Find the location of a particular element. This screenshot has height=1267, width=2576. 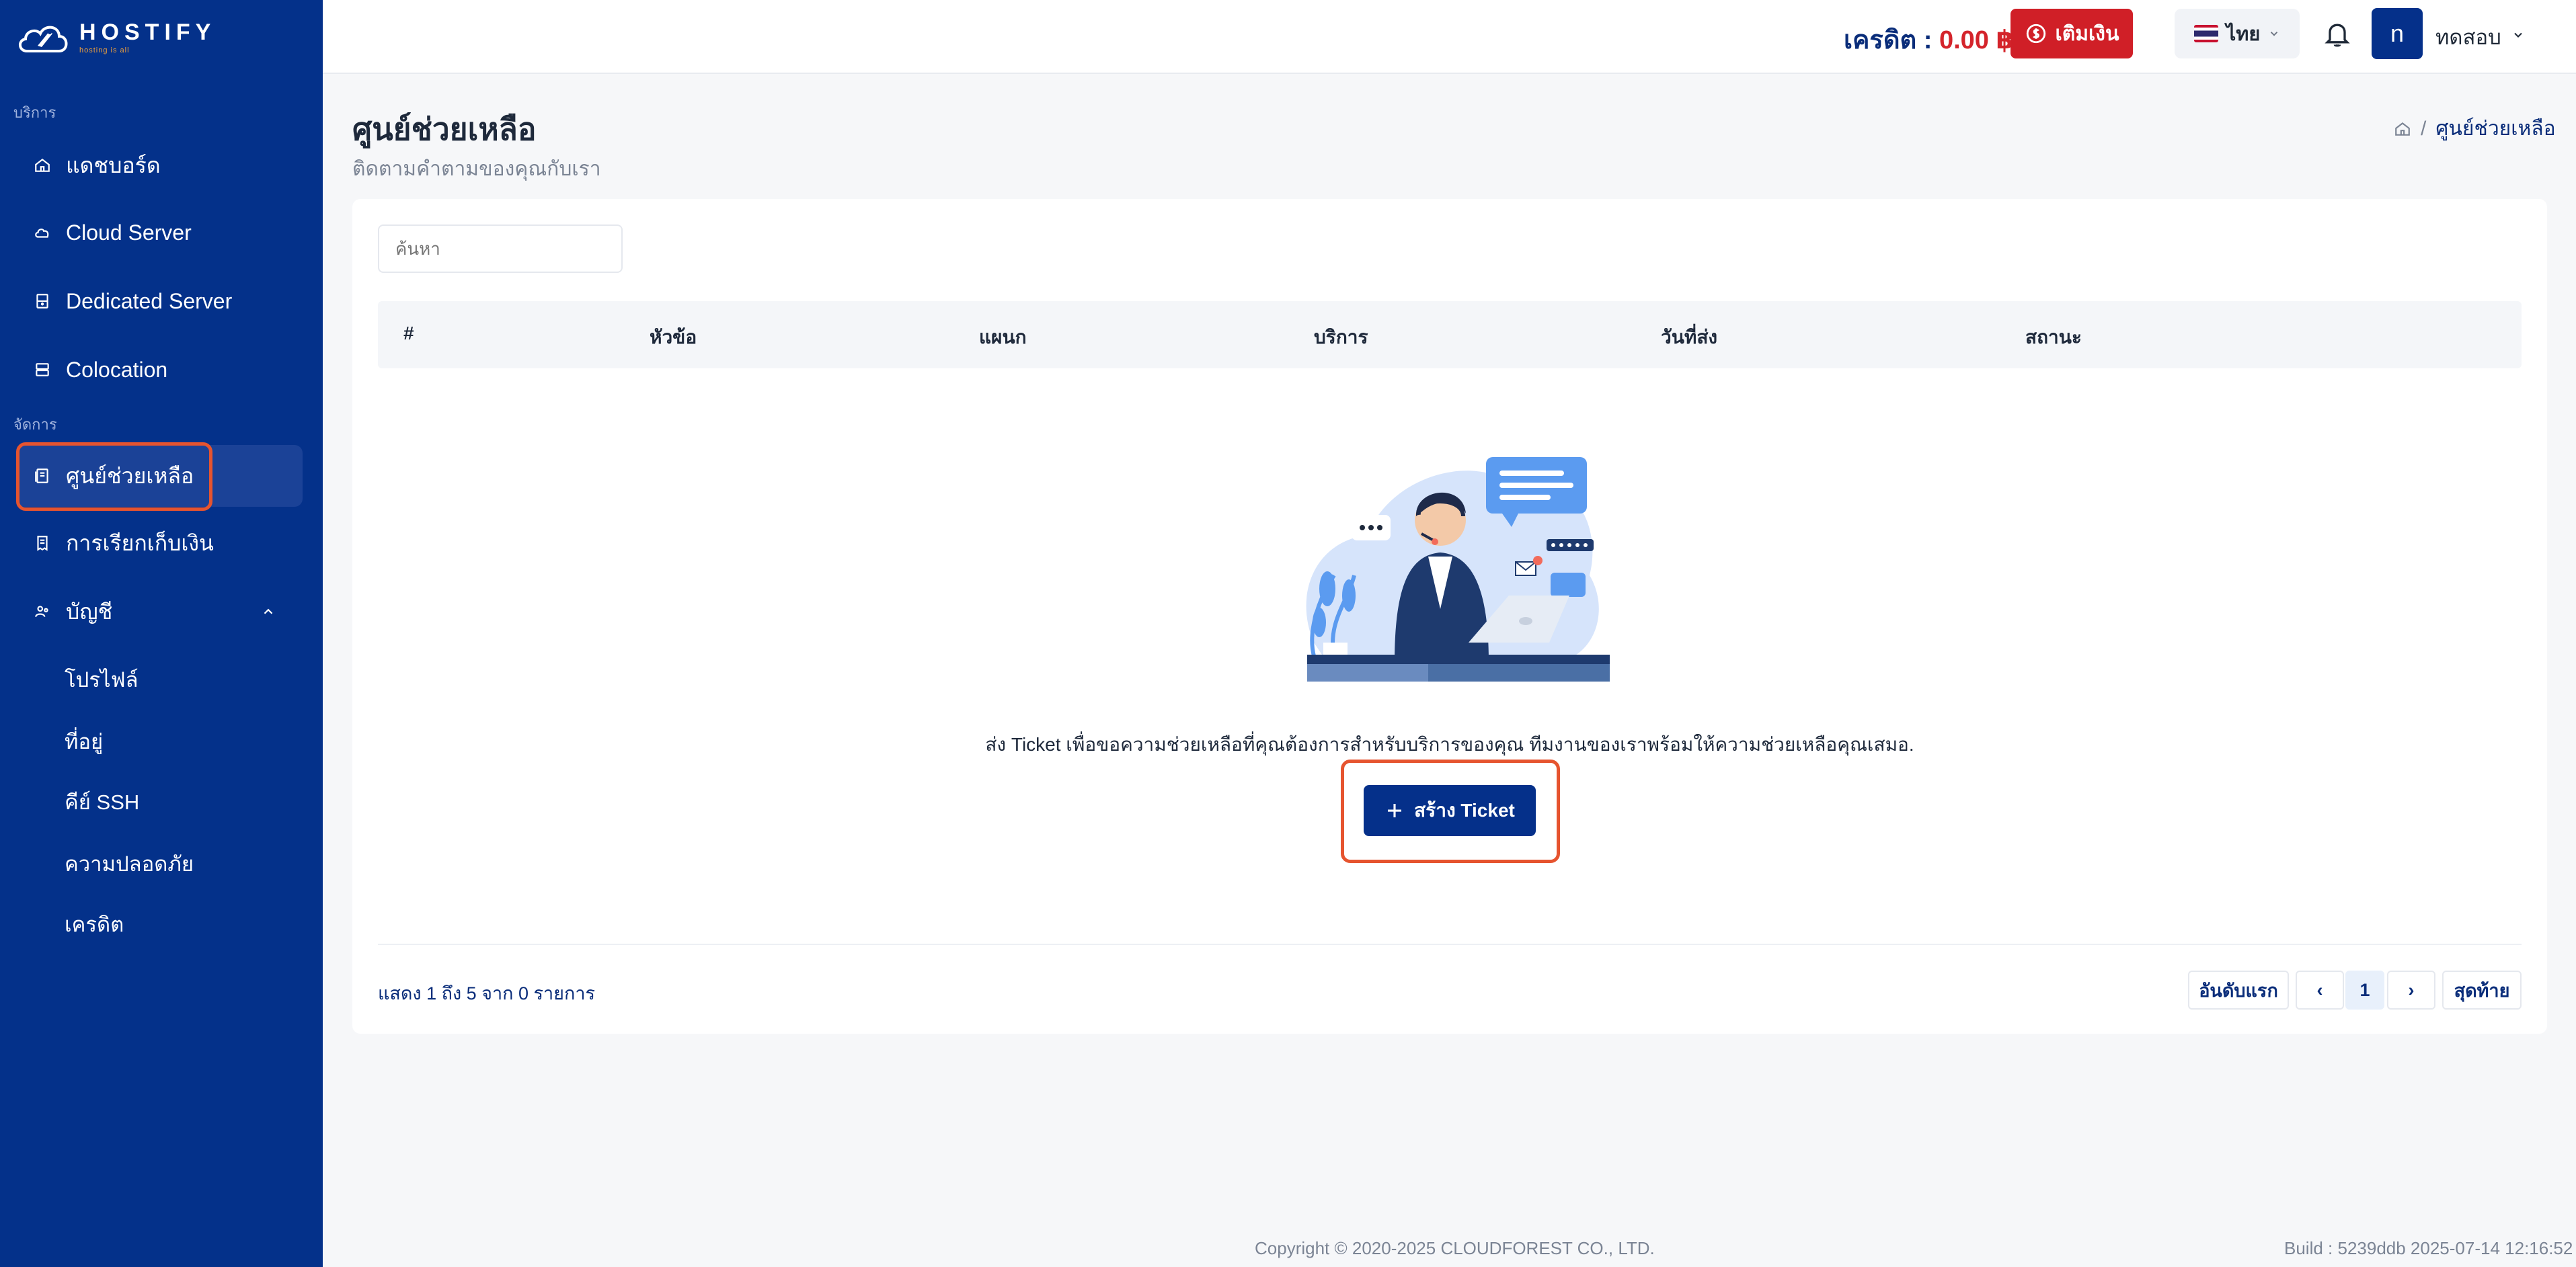

pagination-next-button: › is located at coordinates (2411, 990).